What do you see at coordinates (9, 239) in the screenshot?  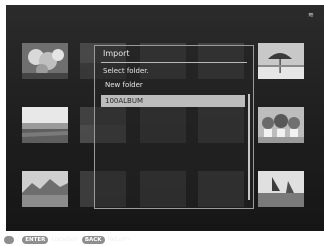 I see `dpad-icon` at bounding box center [9, 239].